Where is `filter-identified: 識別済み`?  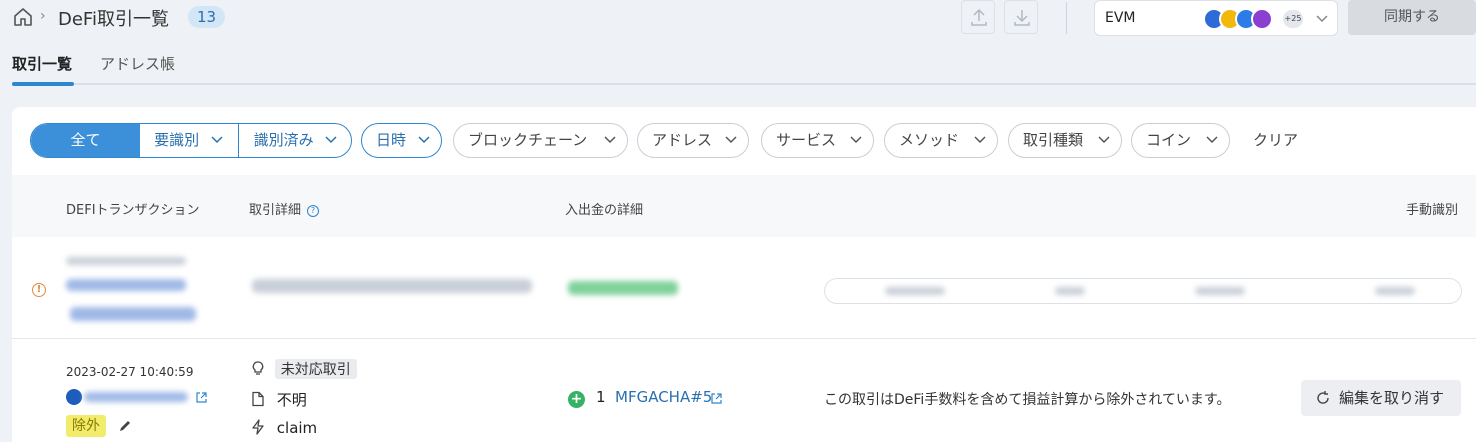
filter-identified: 識別済み is located at coordinates (295, 140).